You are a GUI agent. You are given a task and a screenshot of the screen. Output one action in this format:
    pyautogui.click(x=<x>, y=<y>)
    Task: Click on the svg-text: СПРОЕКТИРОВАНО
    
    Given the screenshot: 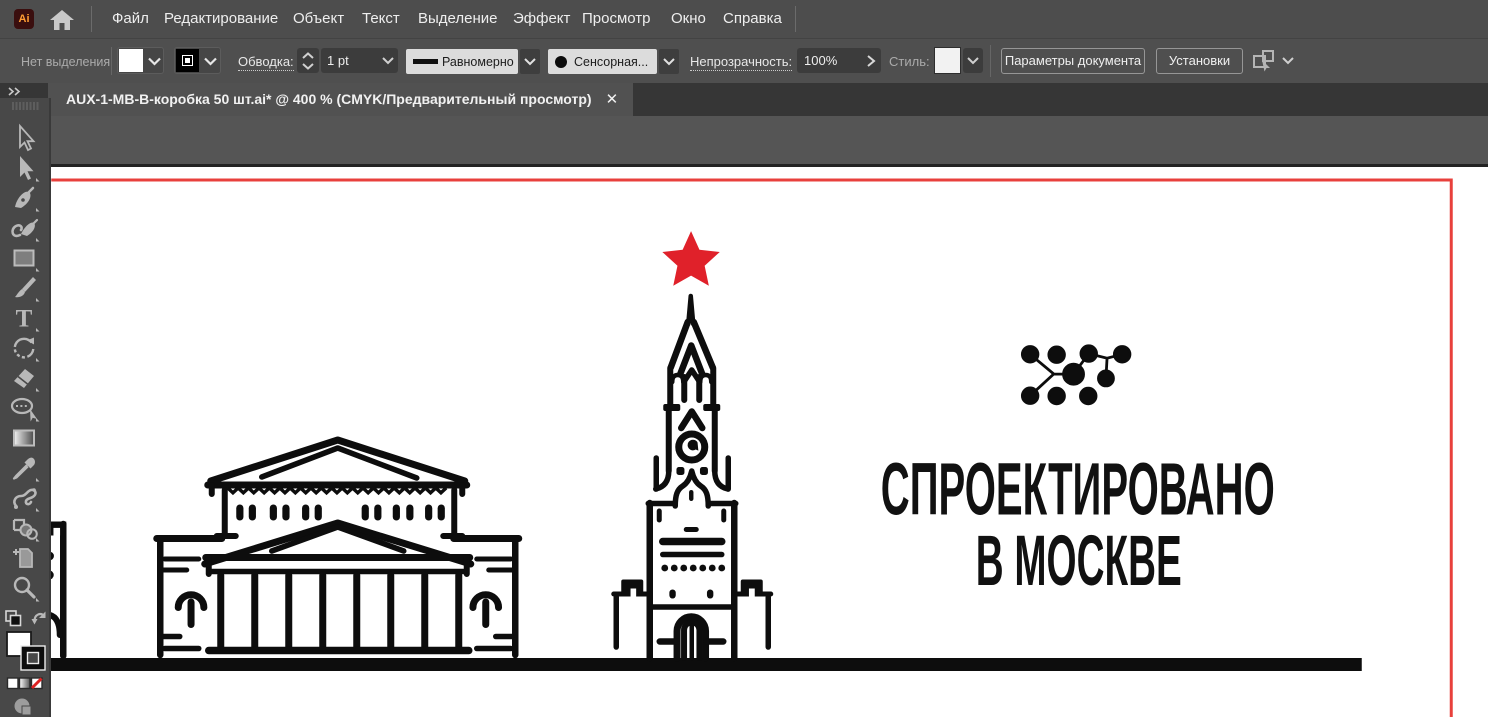 What is the action you would take?
    pyautogui.click(x=1078, y=489)
    